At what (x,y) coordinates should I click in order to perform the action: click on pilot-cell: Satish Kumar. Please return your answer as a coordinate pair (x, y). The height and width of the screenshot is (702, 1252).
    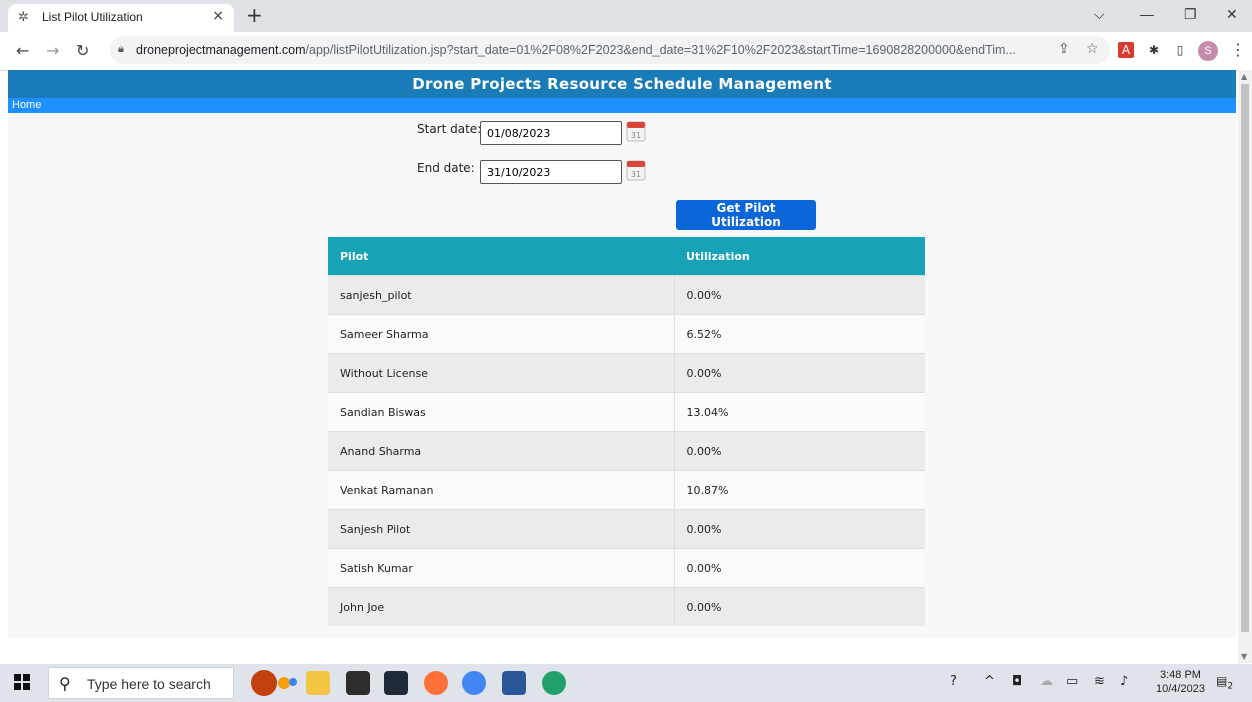
    Looking at the image, I should click on (501, 568).